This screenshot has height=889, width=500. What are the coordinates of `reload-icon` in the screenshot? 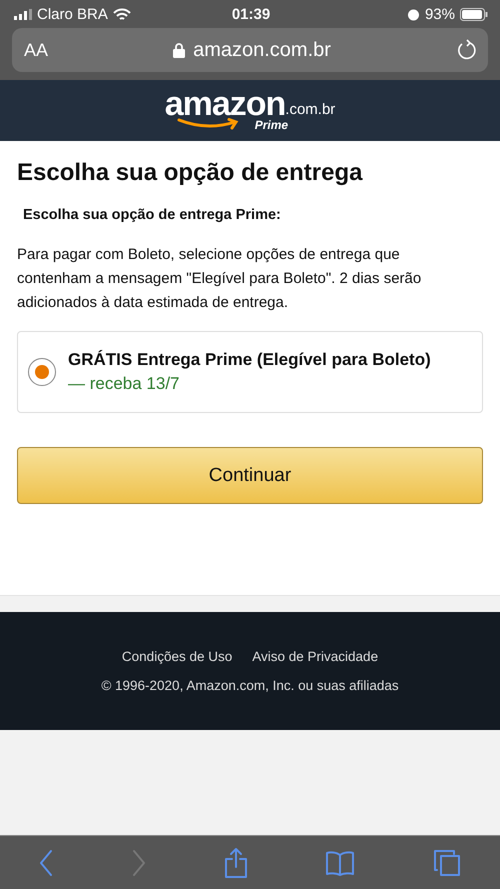 It's located at (466, 50).